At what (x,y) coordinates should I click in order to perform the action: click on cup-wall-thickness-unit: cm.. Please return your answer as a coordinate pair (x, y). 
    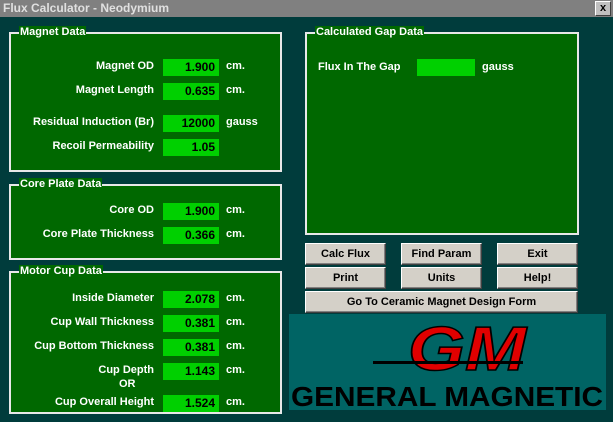
    Looking at the image, I should click on (235, 322).